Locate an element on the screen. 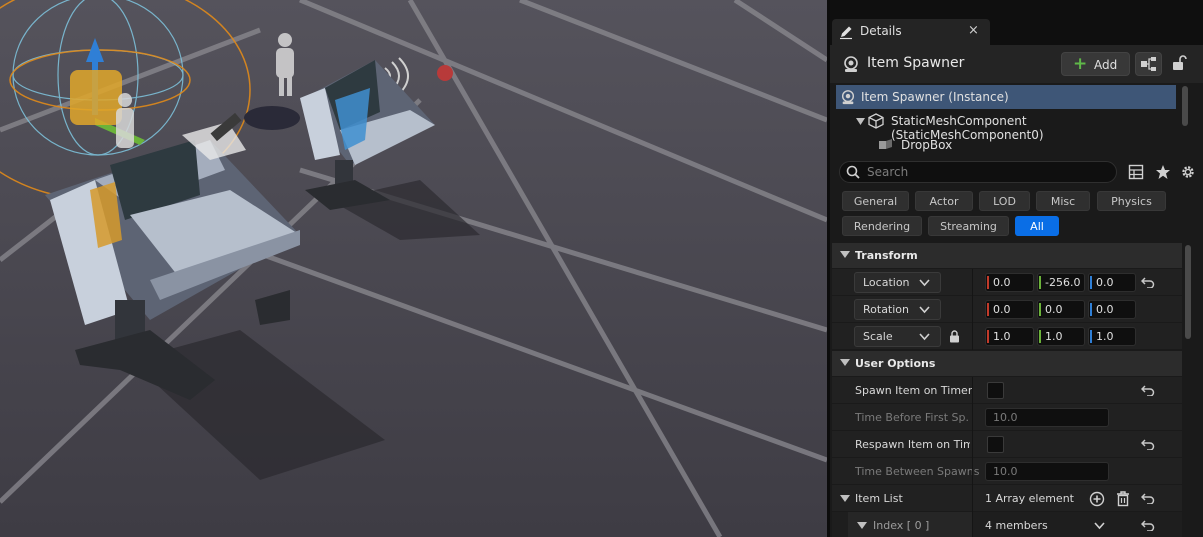  location-z-value: 0.0 is located at coordinates (1105, 282).